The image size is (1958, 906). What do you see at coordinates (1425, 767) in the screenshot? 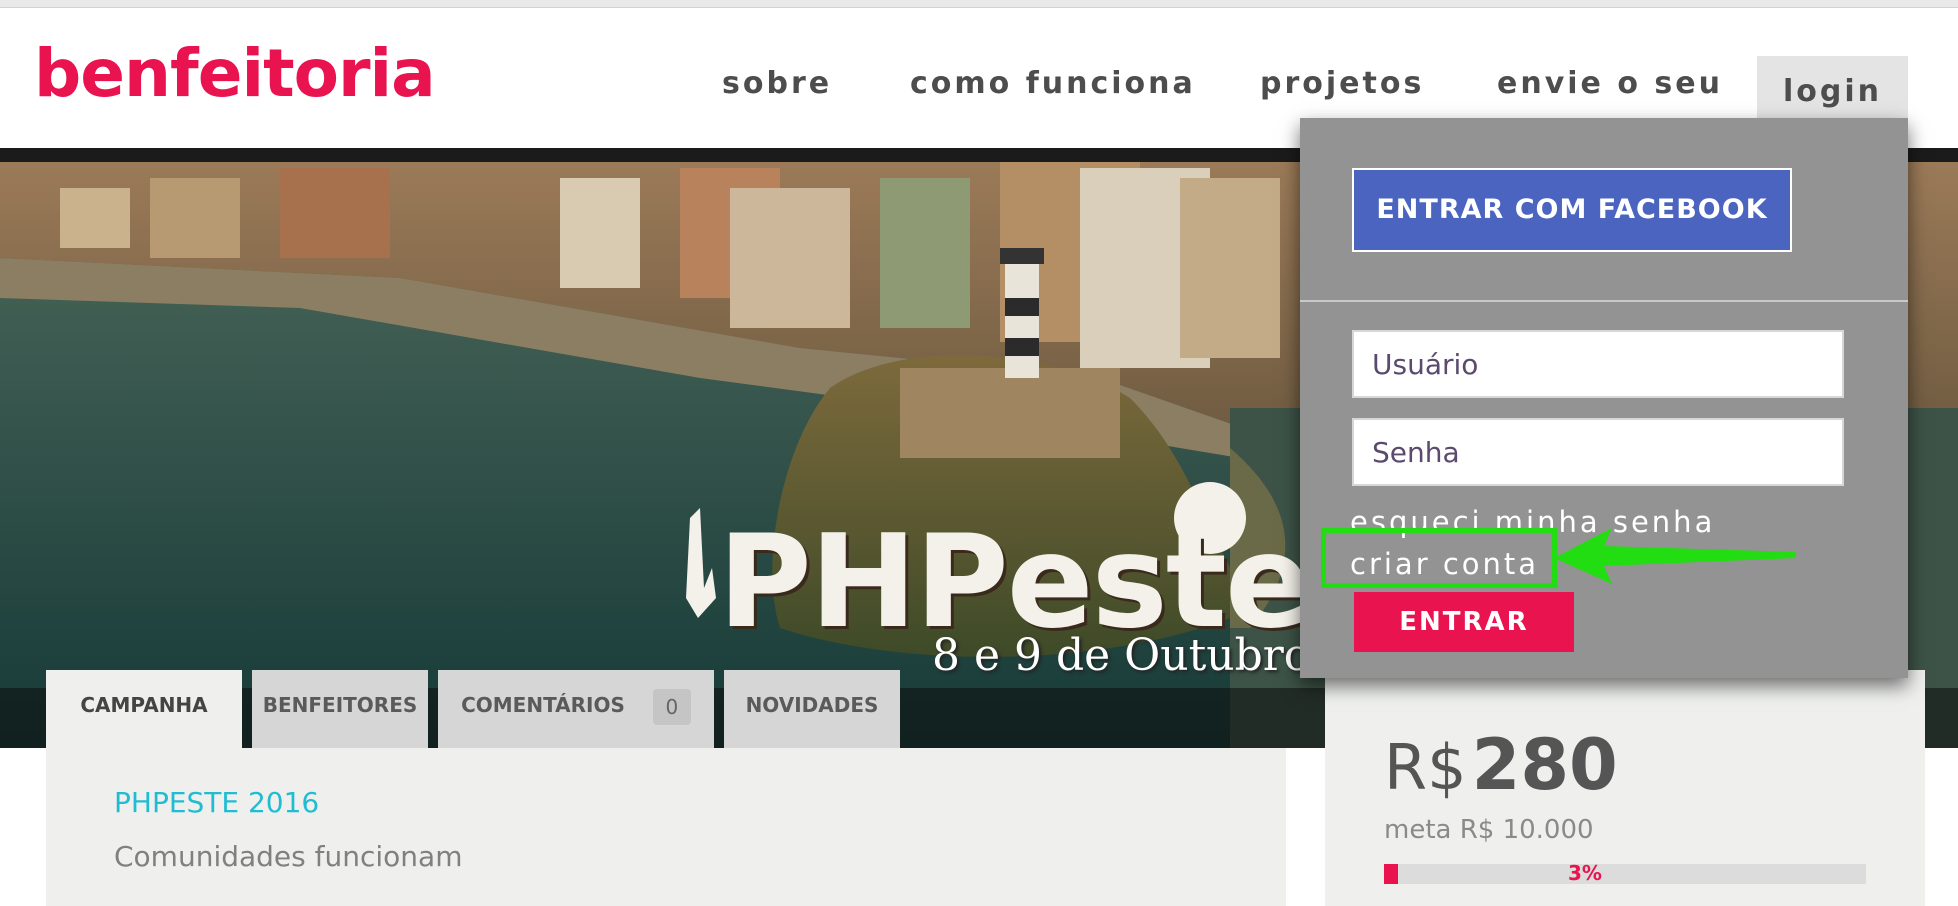
I see `currency-symbol: R$` at bounding box center [1425, 767].